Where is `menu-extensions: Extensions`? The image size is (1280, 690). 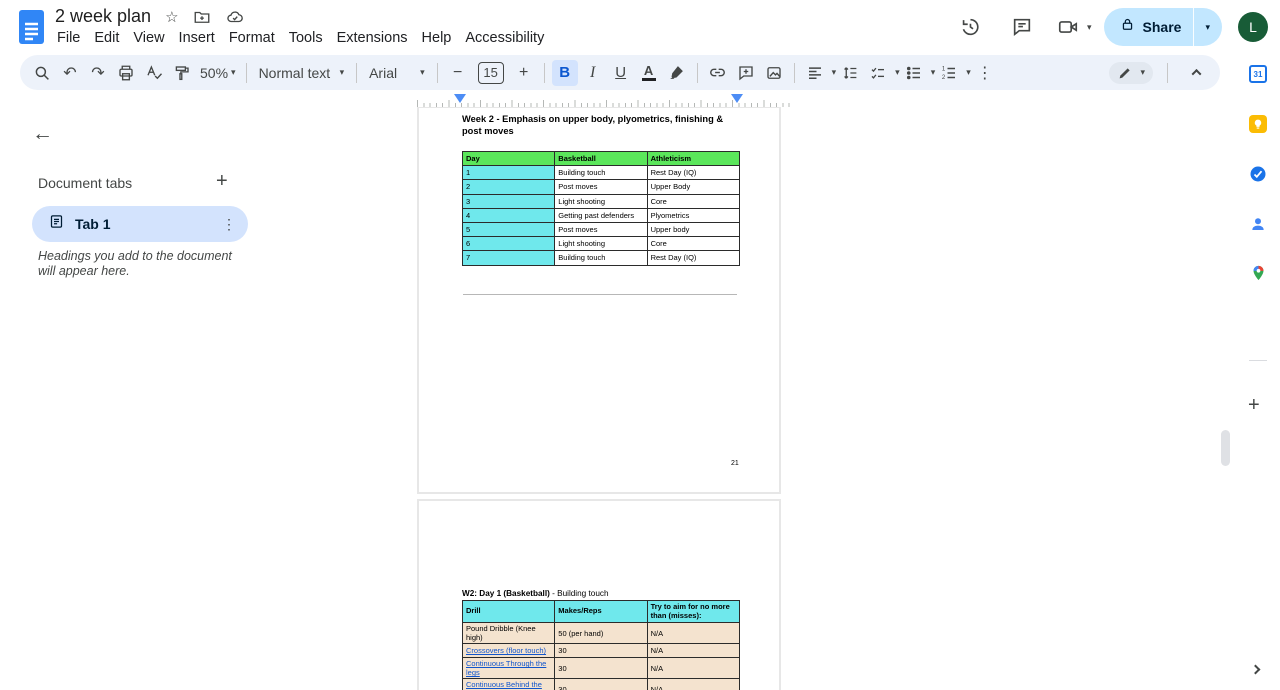
menu-extensions: Extensions is located at coordinates (372, 38).